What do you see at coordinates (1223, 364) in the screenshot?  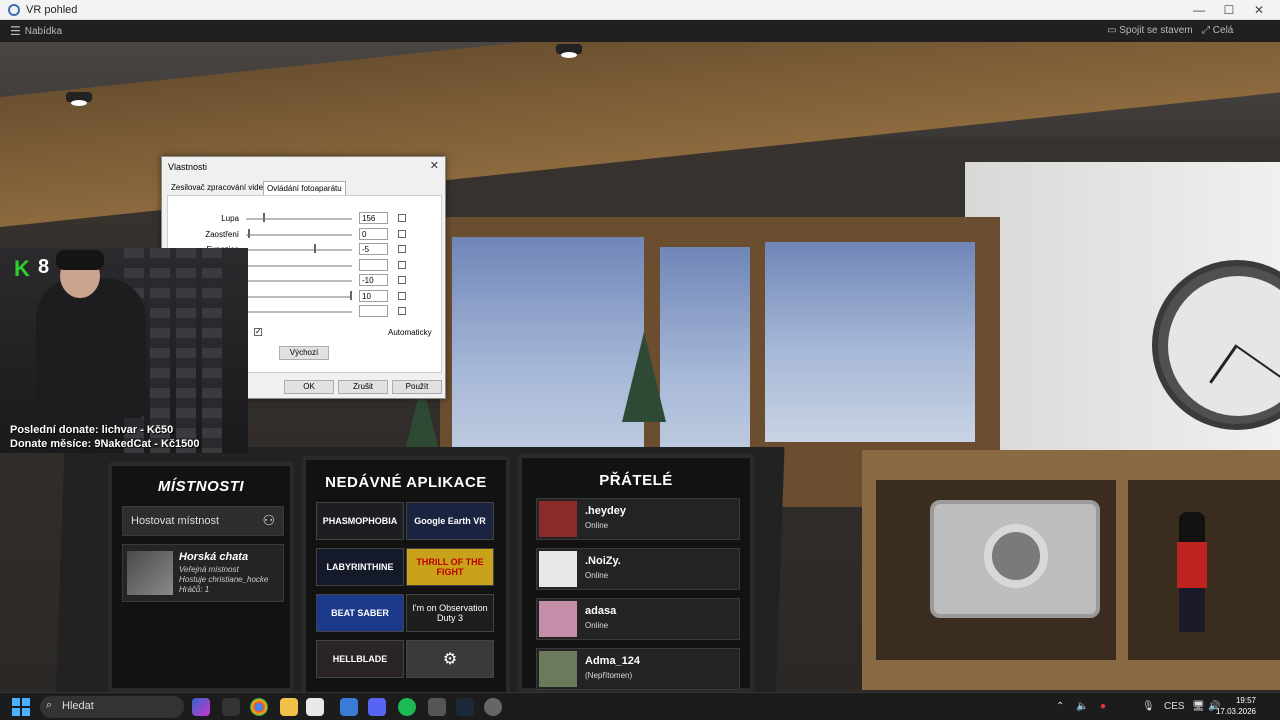 I see `clock-hour-hand` at bounding box center [1223, 364].